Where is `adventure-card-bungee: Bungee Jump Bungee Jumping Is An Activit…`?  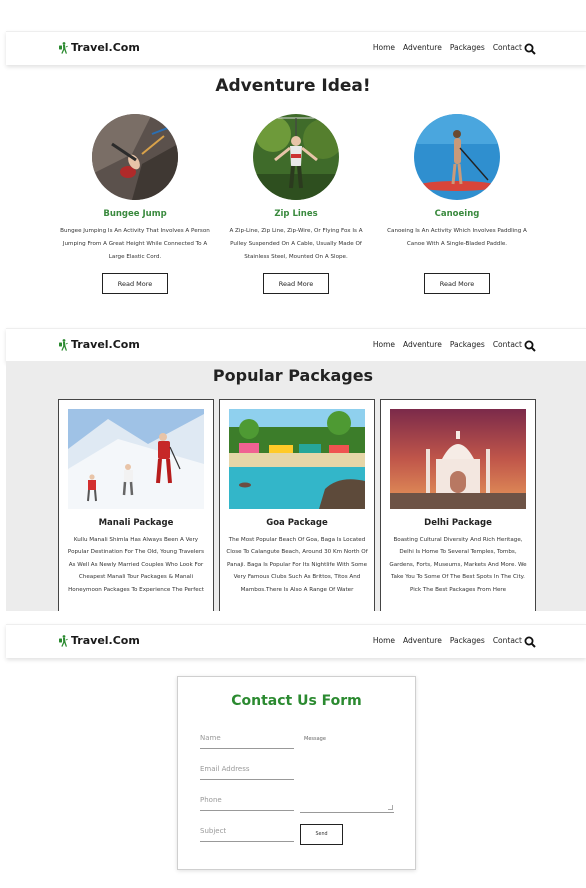
adventure-card-bungee: Bungee Jump Bungee Jumping Is An Activit… is located at coordinates (135, 188).